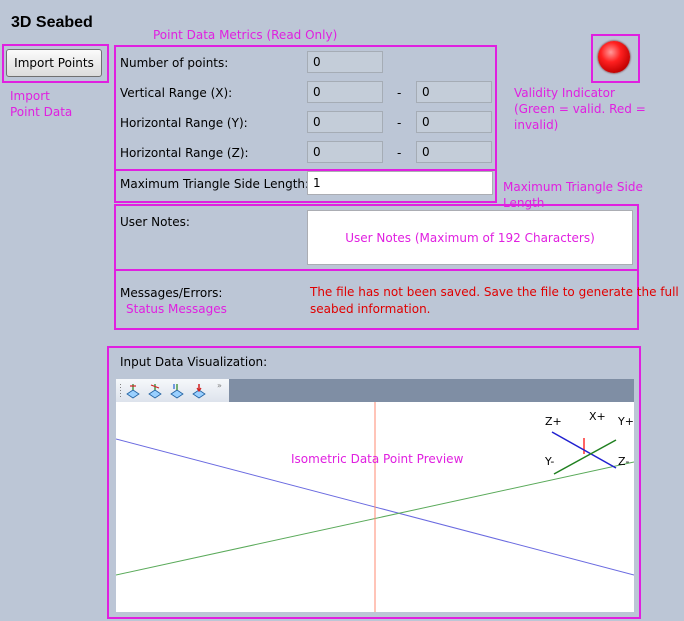  Describe the element at coordinates (597, 416) in the screenshot. I see `gizmo-label-x-plus: X+` at that location.